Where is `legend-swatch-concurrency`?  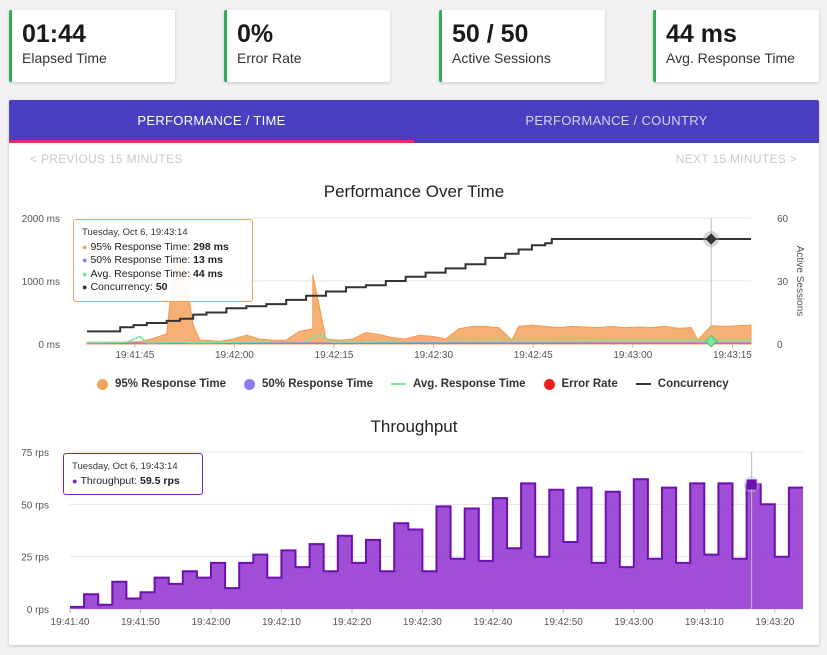 legend-swatch-concurrency is located at coordinates (643, 384).